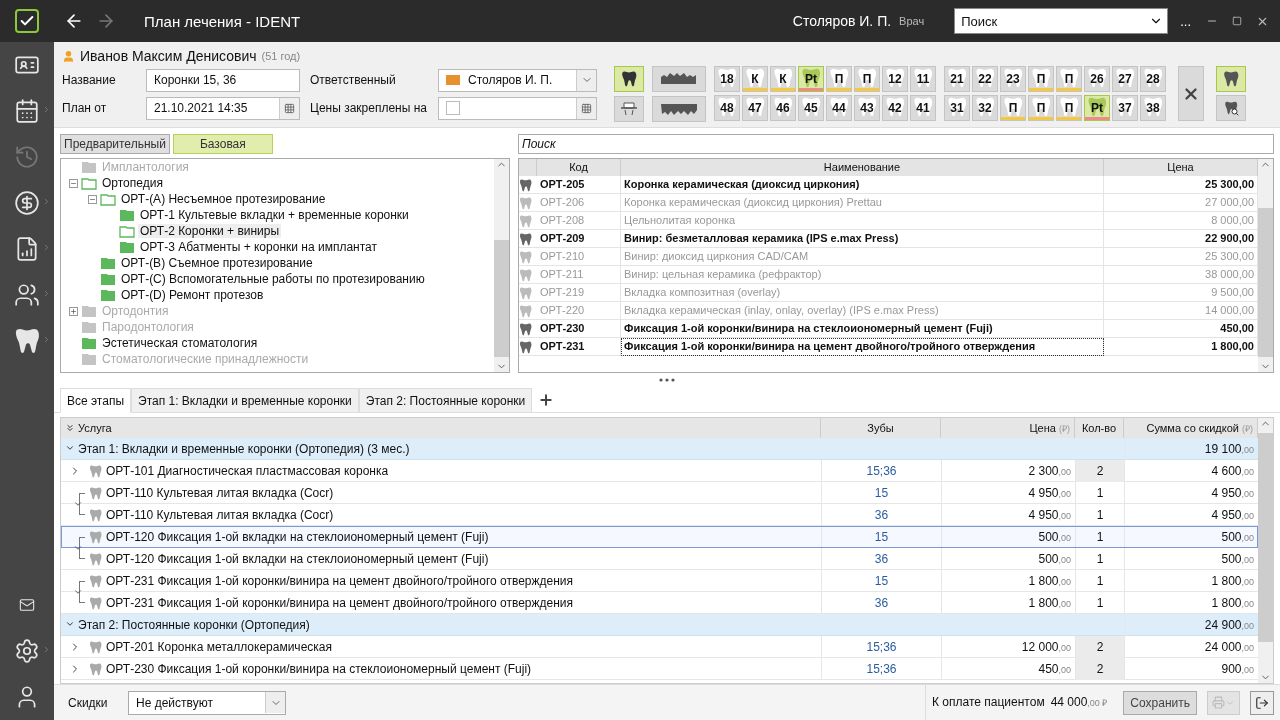  What do you see at coordinates (70, 428) in the screenshot?
I see `collapse-all-icon` at bounding box center [70, 428].